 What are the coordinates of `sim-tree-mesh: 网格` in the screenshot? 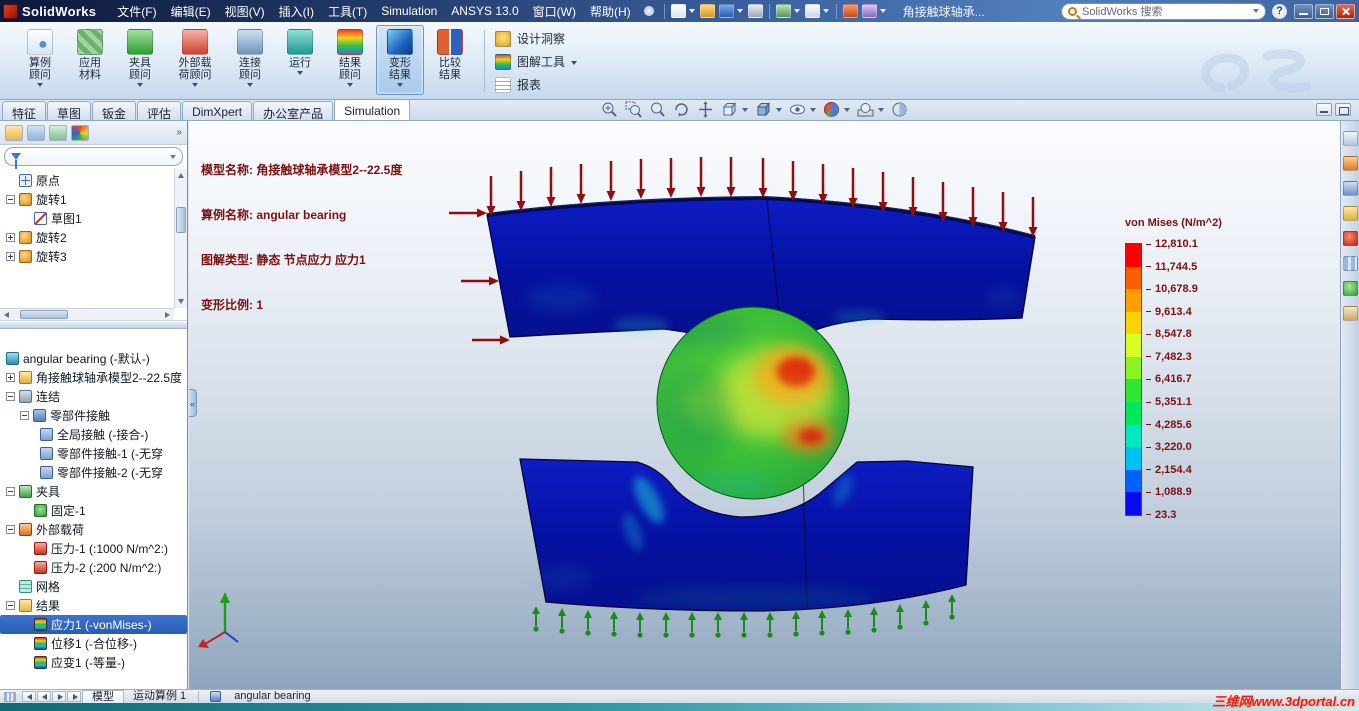 It's located at (93, 586).